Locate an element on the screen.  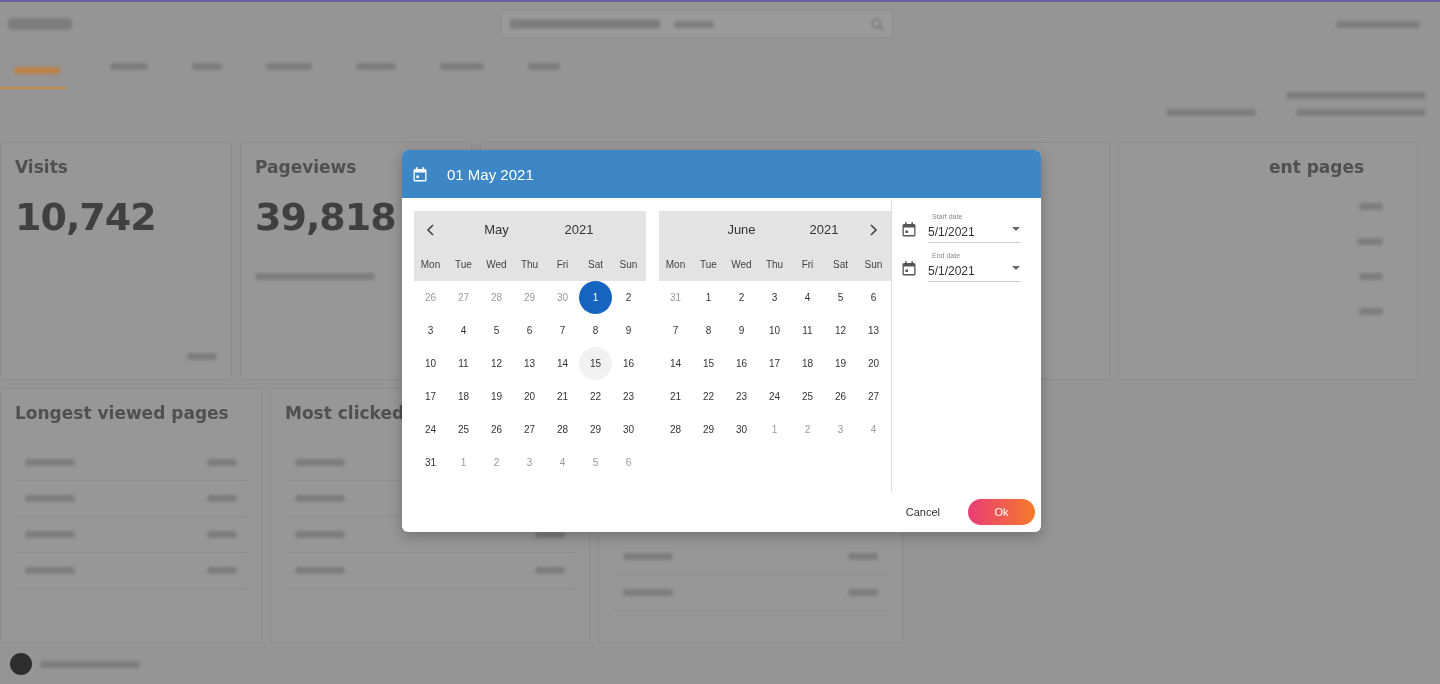
stat-value: 39,818 is located at coordinates (325, 217).